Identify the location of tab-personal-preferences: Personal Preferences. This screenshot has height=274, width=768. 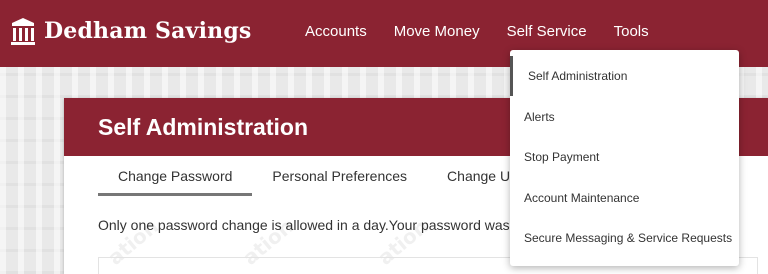
(339, 176).